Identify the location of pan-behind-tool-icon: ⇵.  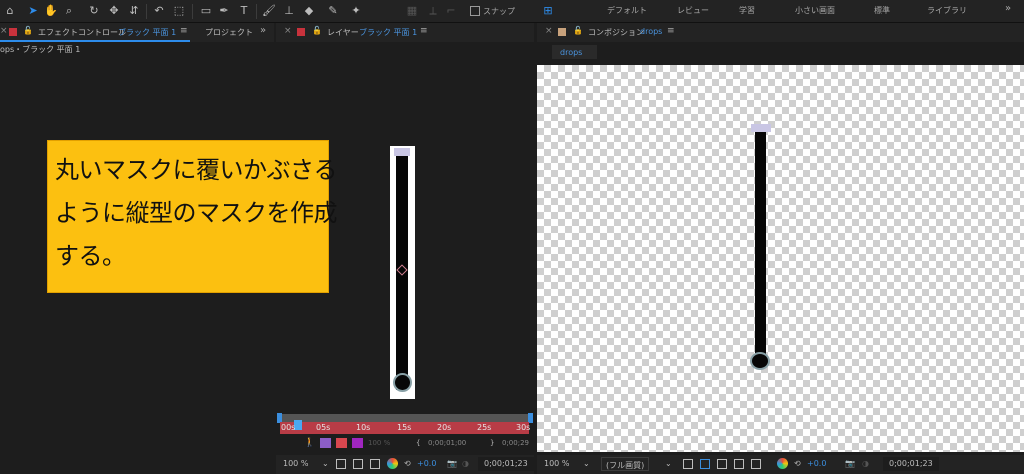
(134, 11).